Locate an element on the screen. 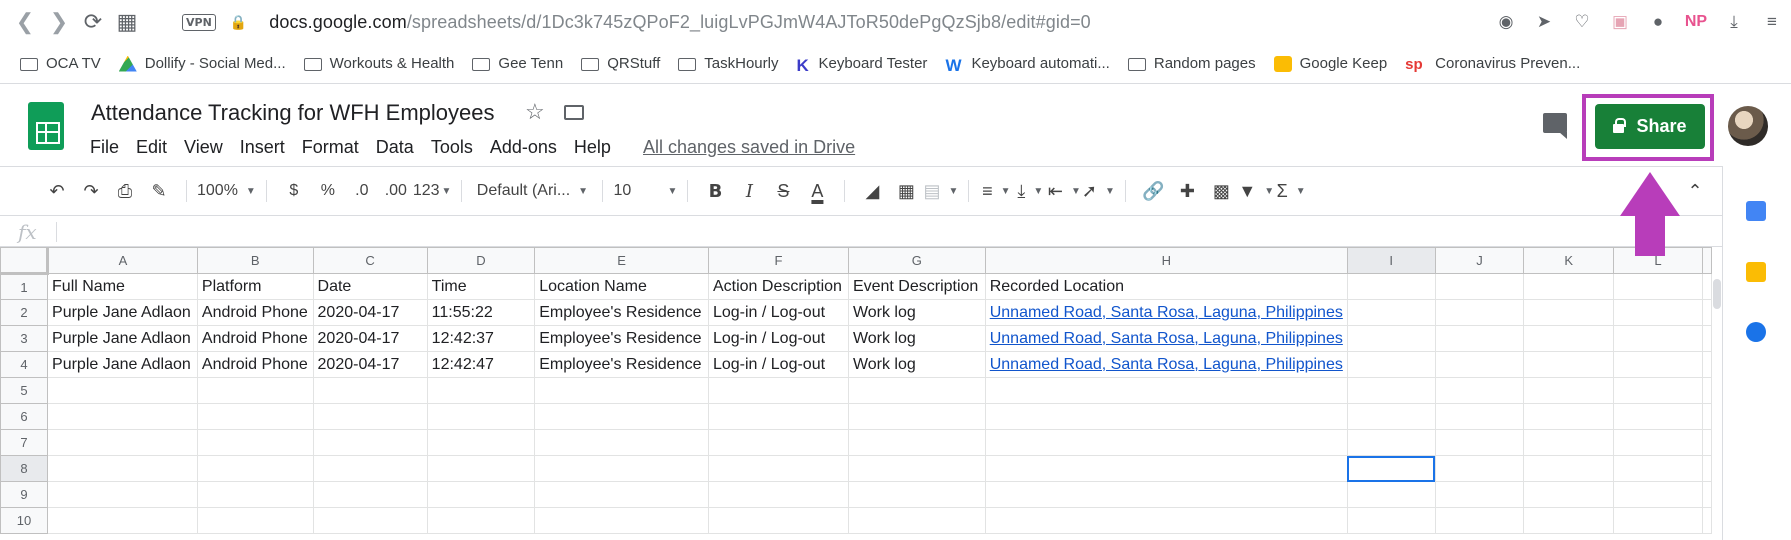 The height and width of the screenshot is (540, 1791). menu-item-add-ons: Add-ons is located at coordinates (523, 147).